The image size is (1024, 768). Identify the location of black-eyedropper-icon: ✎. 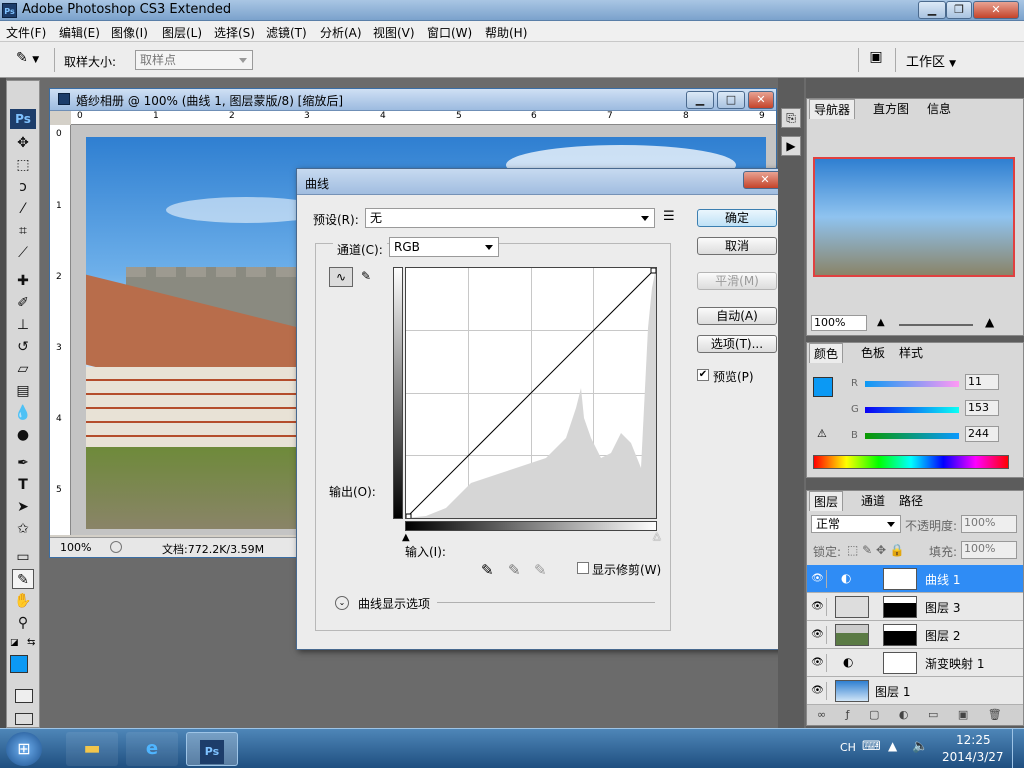
(487, 570).